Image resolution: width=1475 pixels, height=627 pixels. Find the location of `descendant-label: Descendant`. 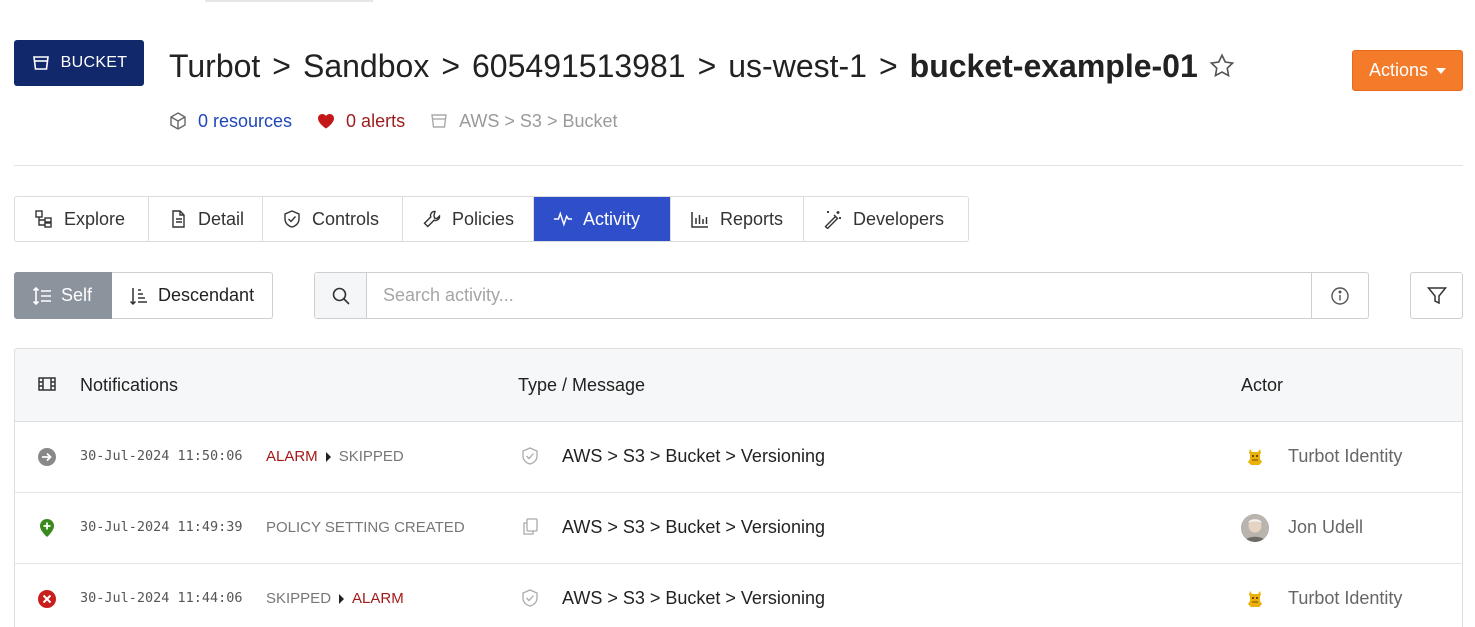

descendant-label: Descendant is located at coordinates (206, 295).